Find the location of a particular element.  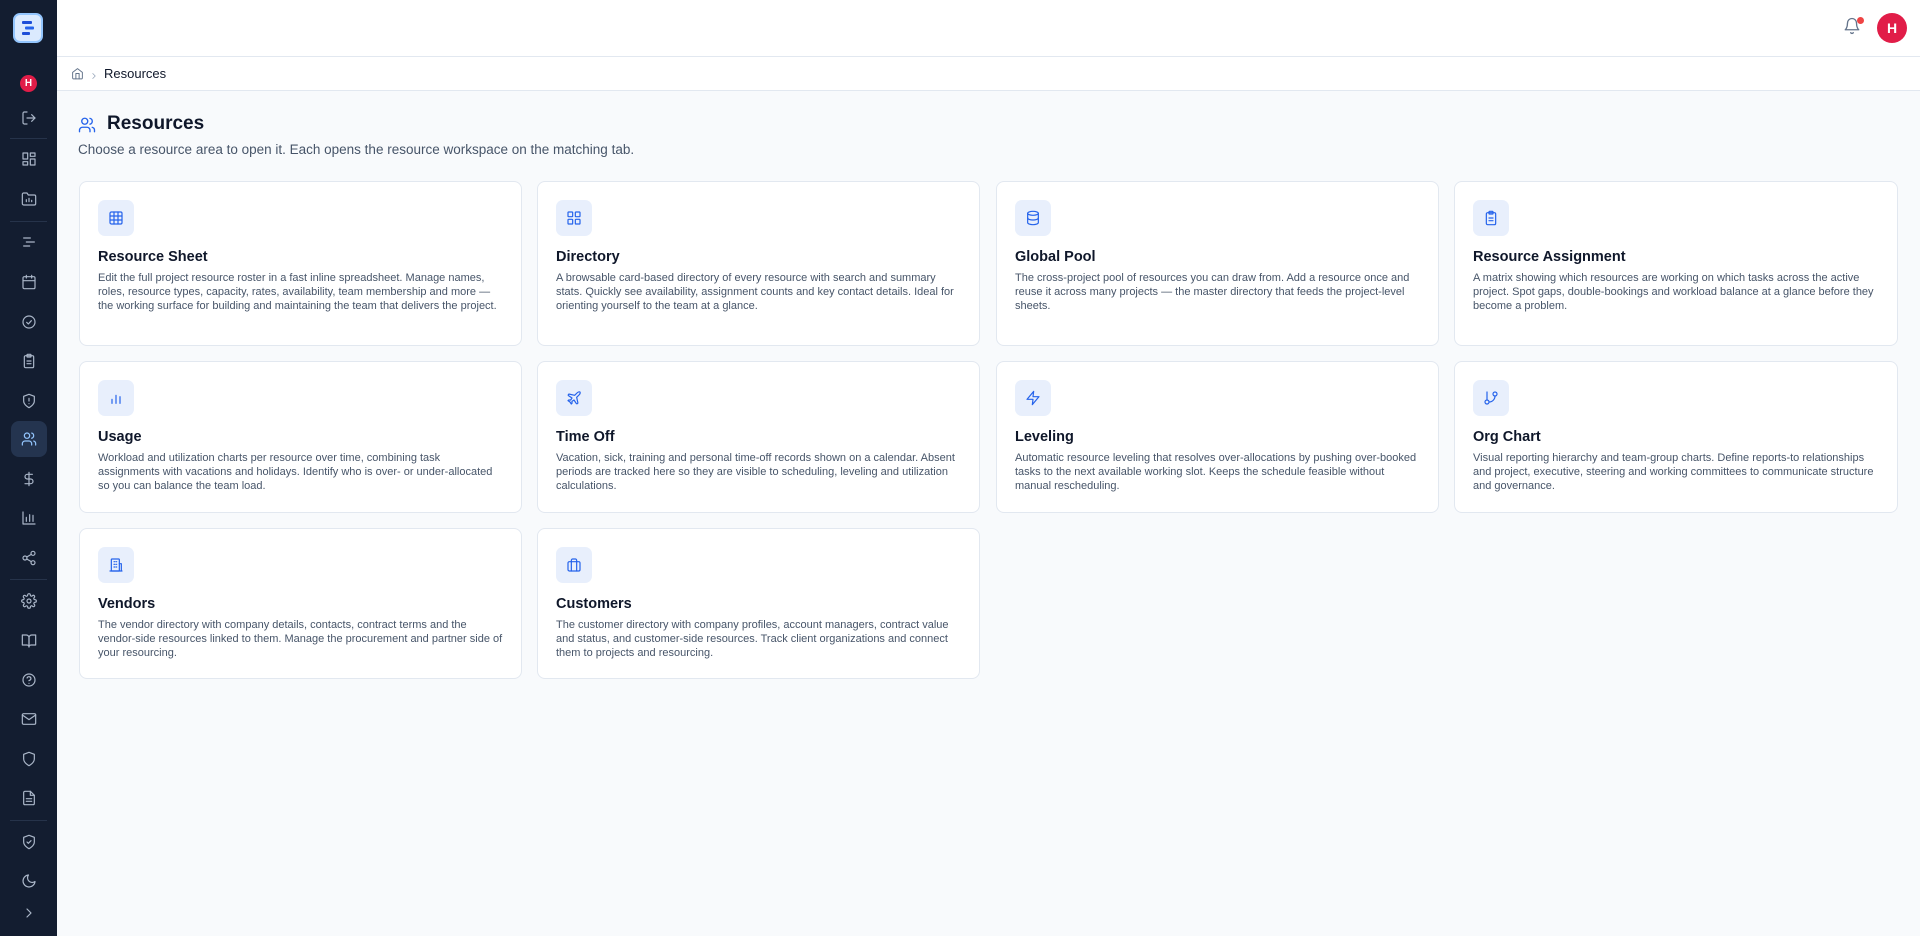

document-icon is located at coordinates (28, 797).